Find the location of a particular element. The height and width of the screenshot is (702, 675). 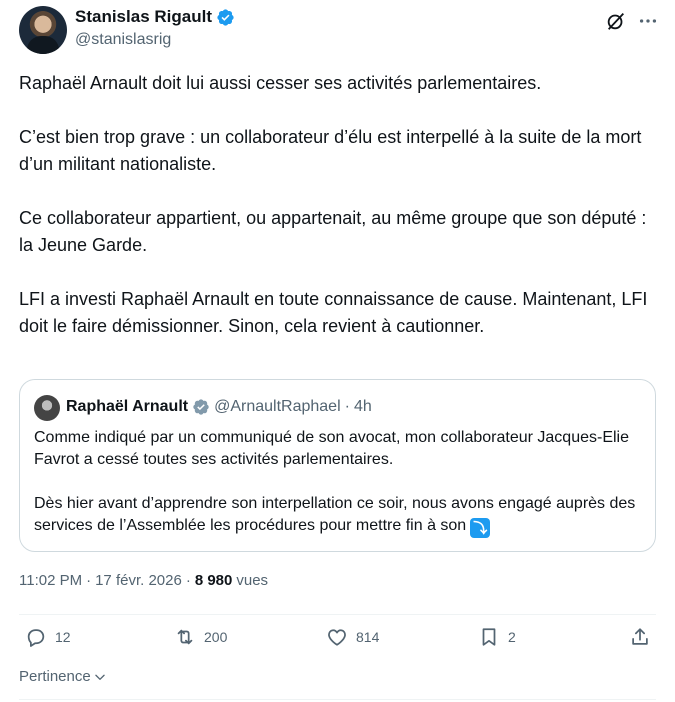

sort-dropdown: Pertinence is located at coordinates (63, 676).